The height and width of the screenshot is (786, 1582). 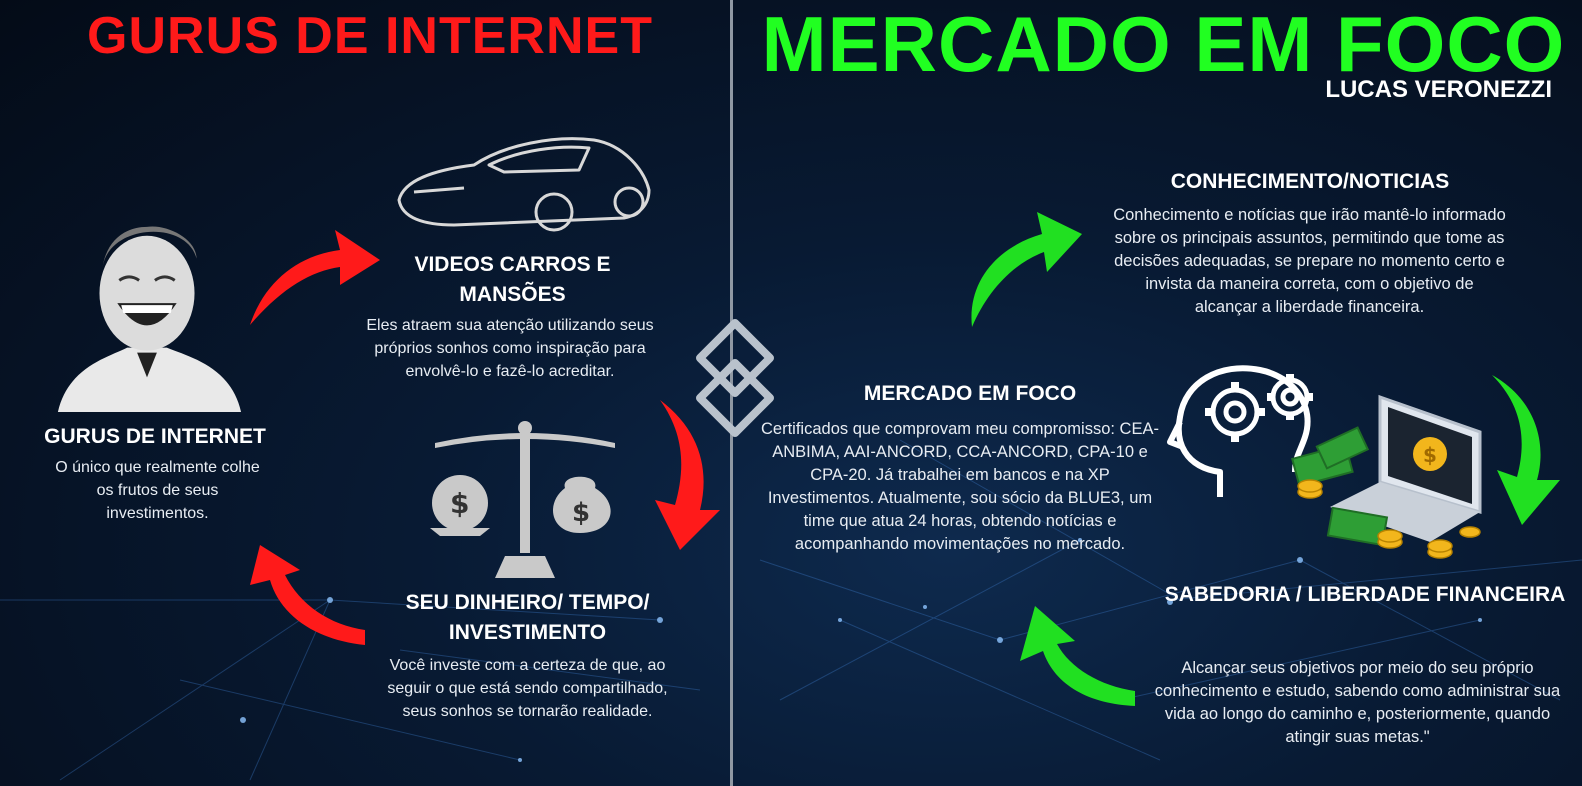 What do you see at coordinates (149, 319) in the screenshot?
I see `laughing-man-icon` at bounding box center [149, 319].